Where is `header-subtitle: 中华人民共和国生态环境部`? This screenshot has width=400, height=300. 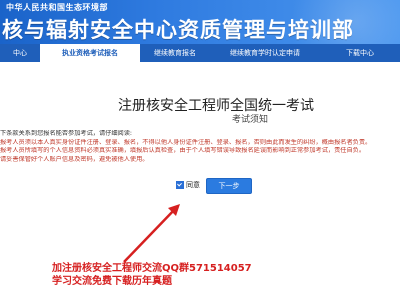 header-subtitle: 中华人民共和国生态环境部 is located at coordinates (57, 7).